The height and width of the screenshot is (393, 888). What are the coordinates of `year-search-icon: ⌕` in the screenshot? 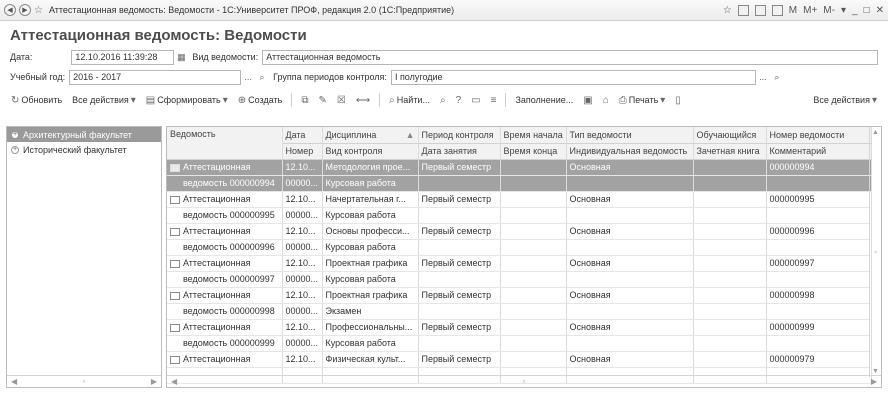 It's located at (262, 77).